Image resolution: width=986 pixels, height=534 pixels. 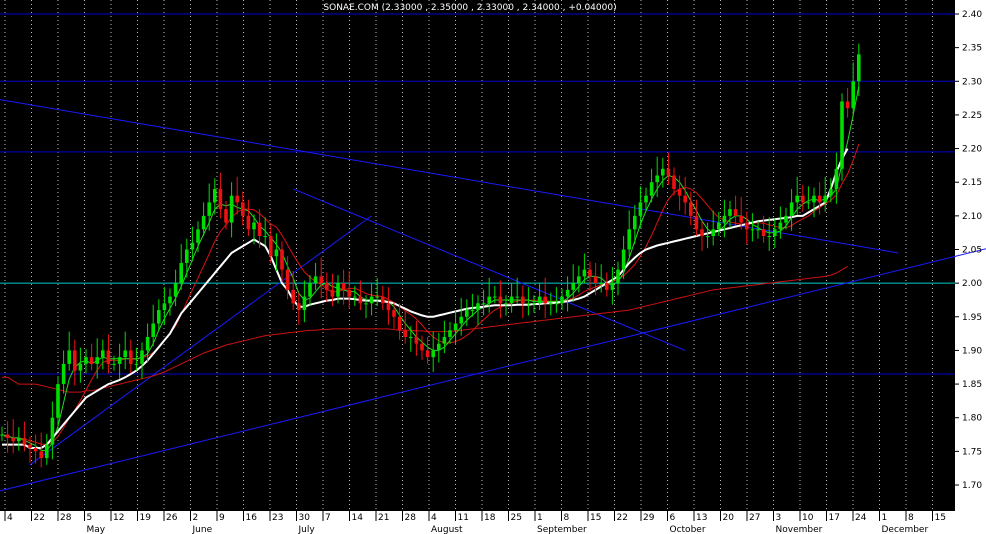 What do you see at coordinates (940, 518) in the screenshot?
I see `x-tick-label: 15` at bounding box center [940, 518].